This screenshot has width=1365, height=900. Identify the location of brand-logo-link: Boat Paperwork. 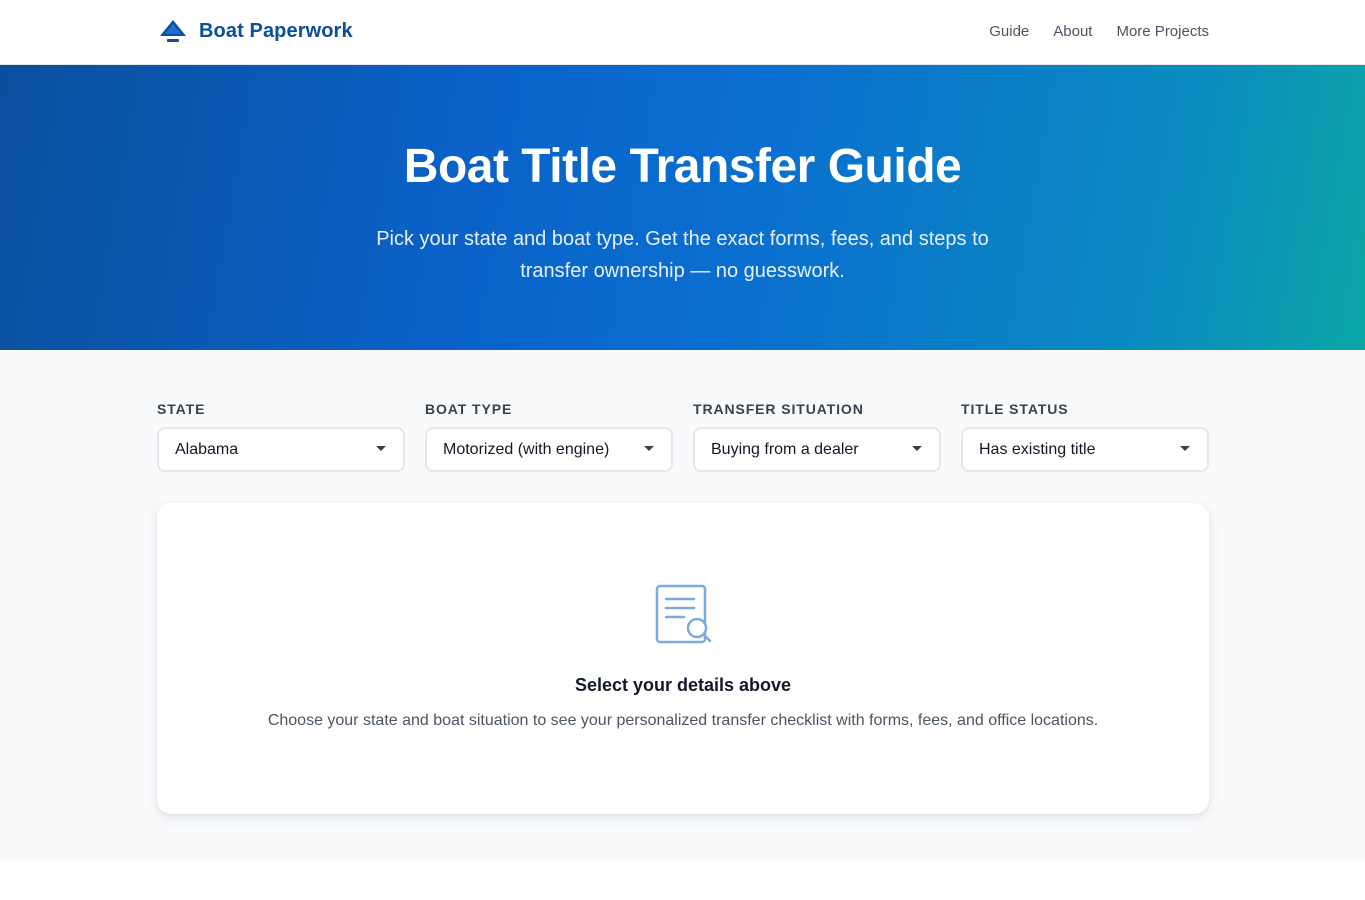
(255, 31).